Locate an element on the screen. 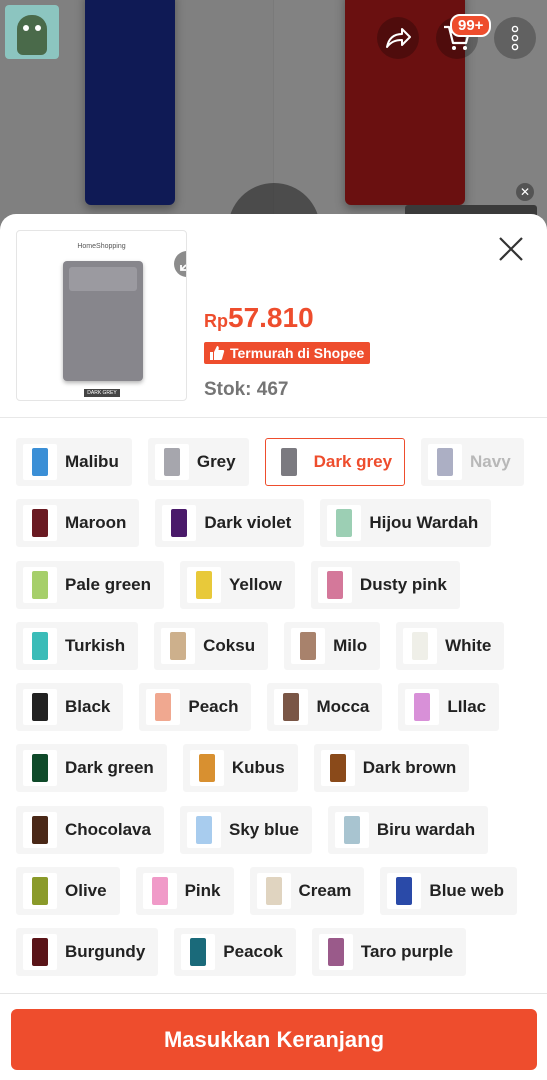 This screenshot has width=547, height=1080. variant-row: Pale green Yellow Dusty pink is located at coordinates (276, 584).